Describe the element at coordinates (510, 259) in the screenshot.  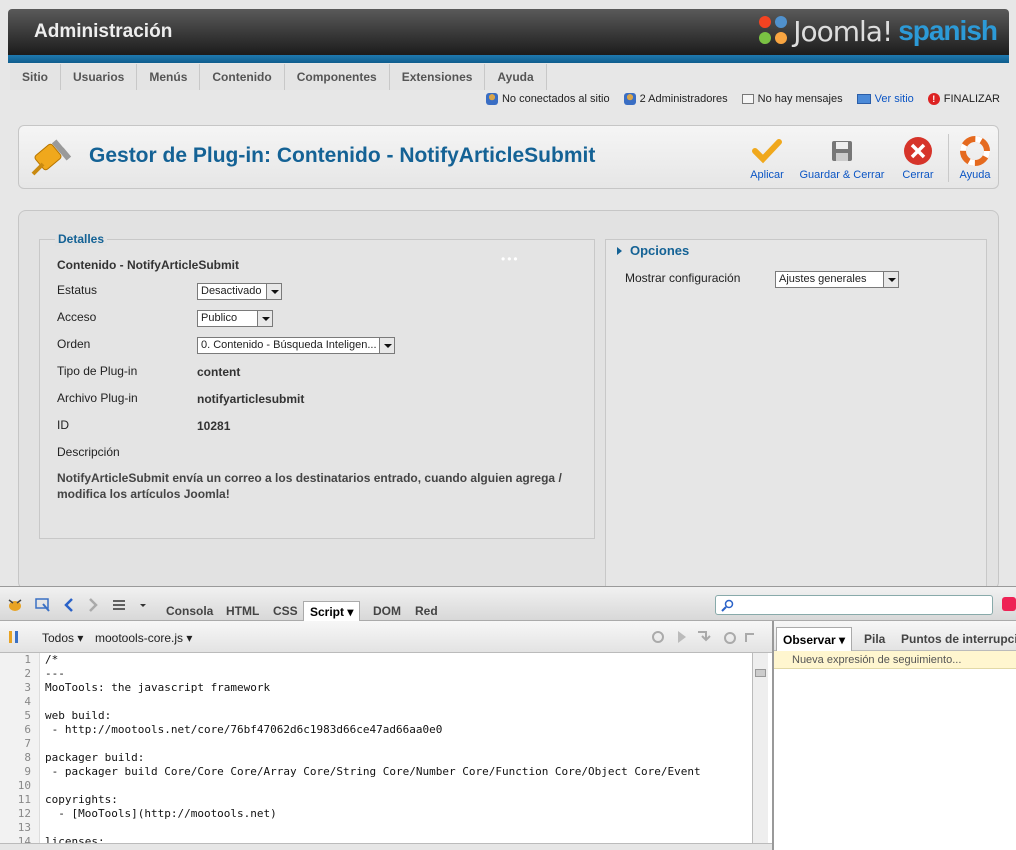
I see `loading-dots: •••` at that location.